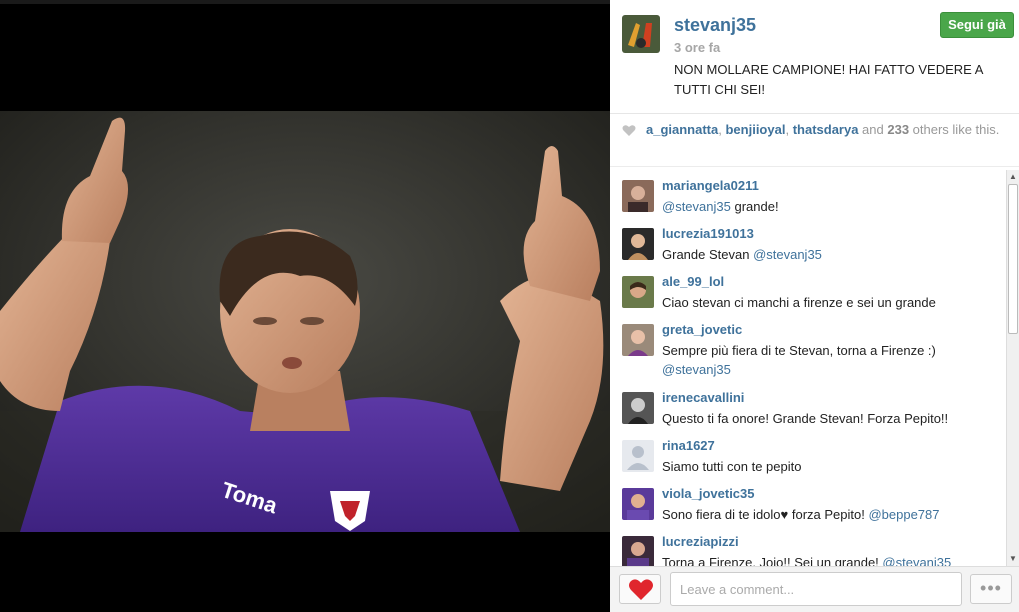 The height and width of the screenshot is (612, 1019). What do you see at coordinates (1013, 259) in the screenshot?
I see `scrollbar-thumb` at bounding box center [1013, 259].